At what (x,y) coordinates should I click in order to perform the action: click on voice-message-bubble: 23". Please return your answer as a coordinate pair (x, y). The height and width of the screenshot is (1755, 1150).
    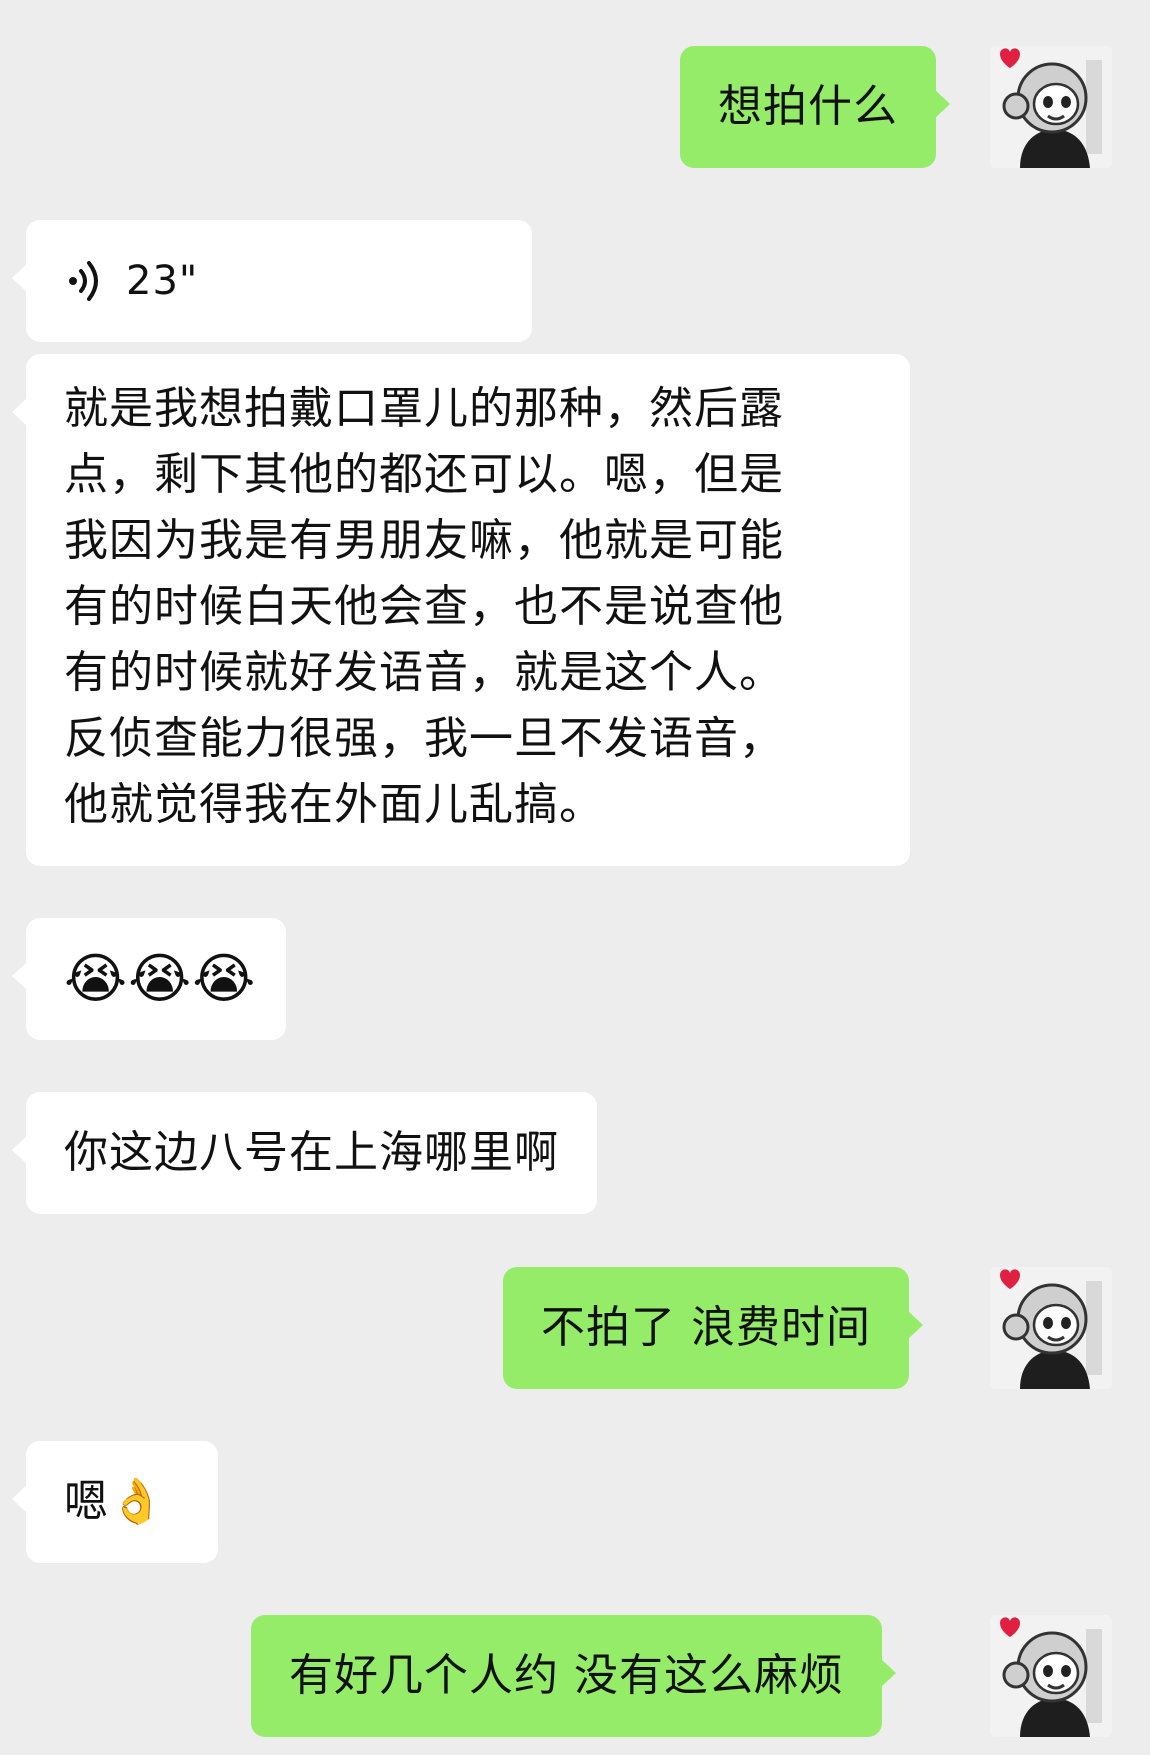
    Looking at the image, I should click on (272, 281).